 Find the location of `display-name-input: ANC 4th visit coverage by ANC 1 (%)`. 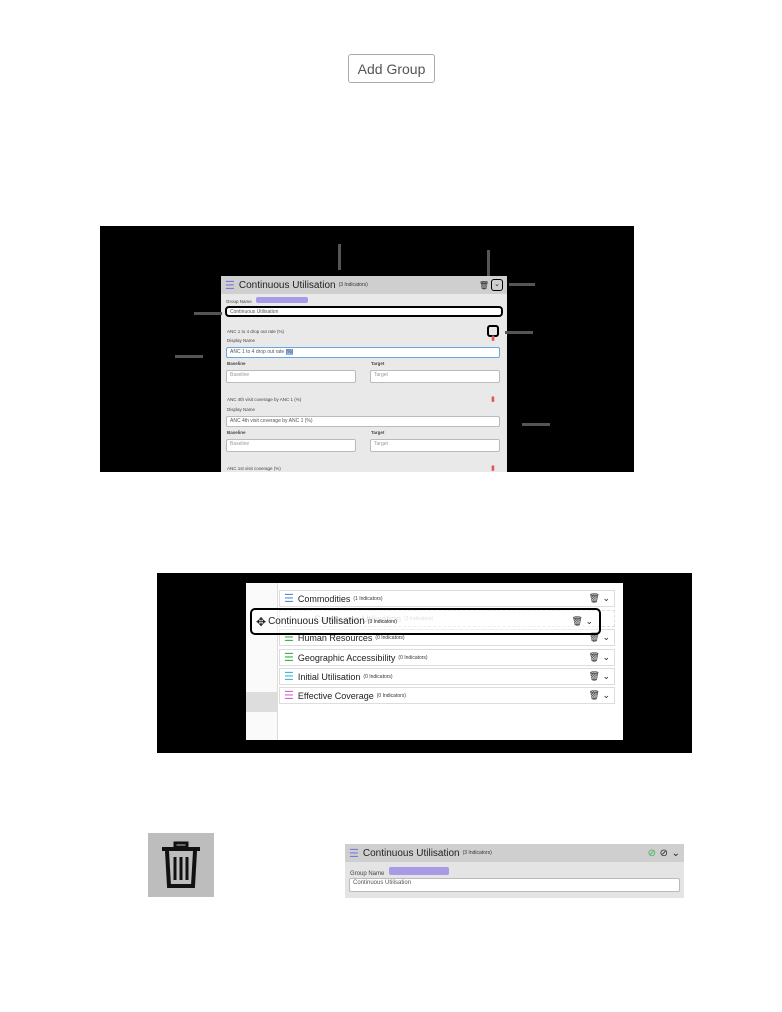

display-name-input: ANC 4th visit coverage by ANC 1 (%) is located at coordinates (363, 421).